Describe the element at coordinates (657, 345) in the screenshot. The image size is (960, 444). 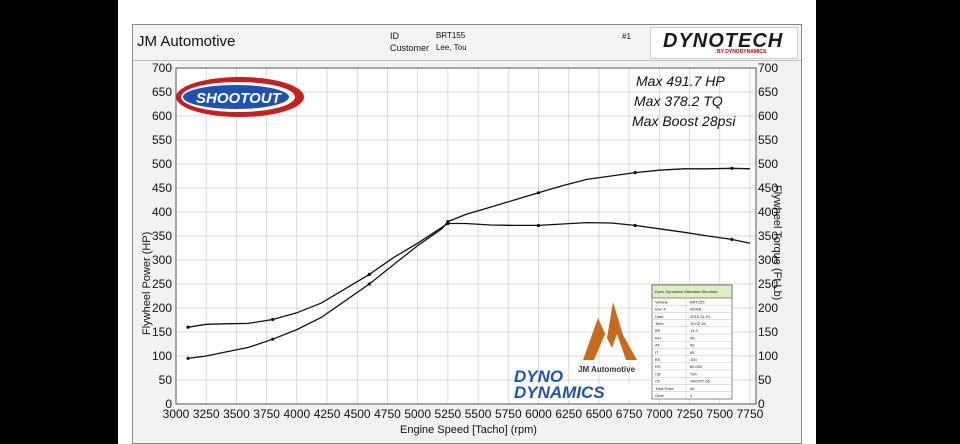
I see `table-cell-key: AT` at that location.